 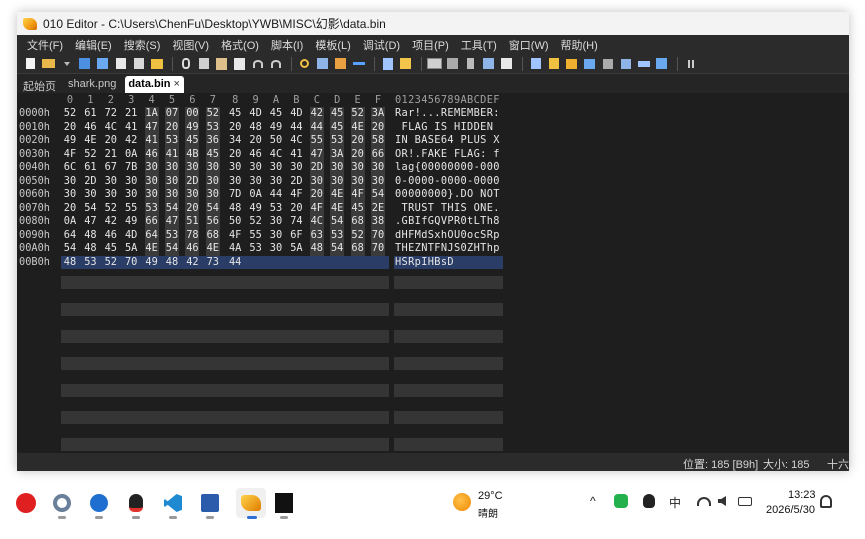 I want to click on 010-editor-taskbar-icon, so click(x=251, y=503).